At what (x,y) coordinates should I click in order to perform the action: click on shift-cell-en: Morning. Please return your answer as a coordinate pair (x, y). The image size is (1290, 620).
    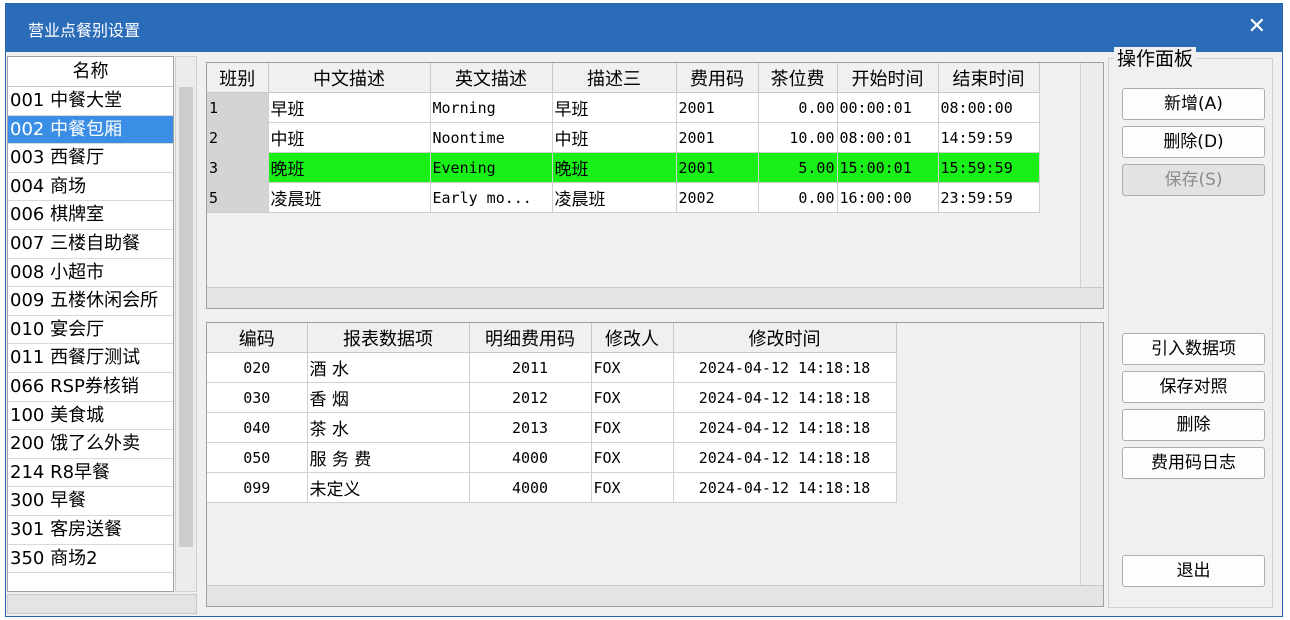
    Looking at the image, I should click on (491, 107).